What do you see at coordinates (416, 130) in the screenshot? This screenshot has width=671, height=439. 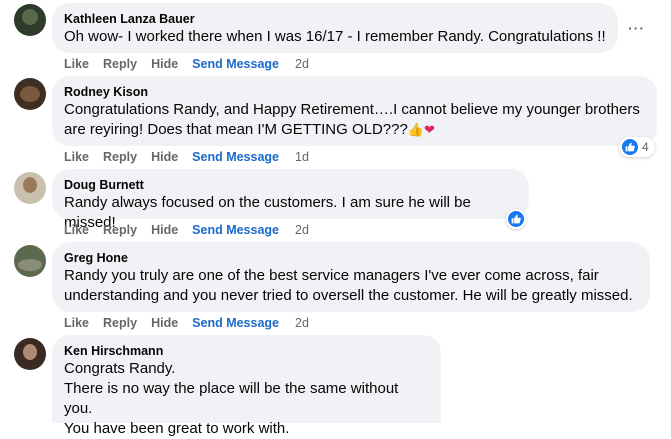 I see `thumbs-up-emoji: 👍` at bounding box center [416, 130].